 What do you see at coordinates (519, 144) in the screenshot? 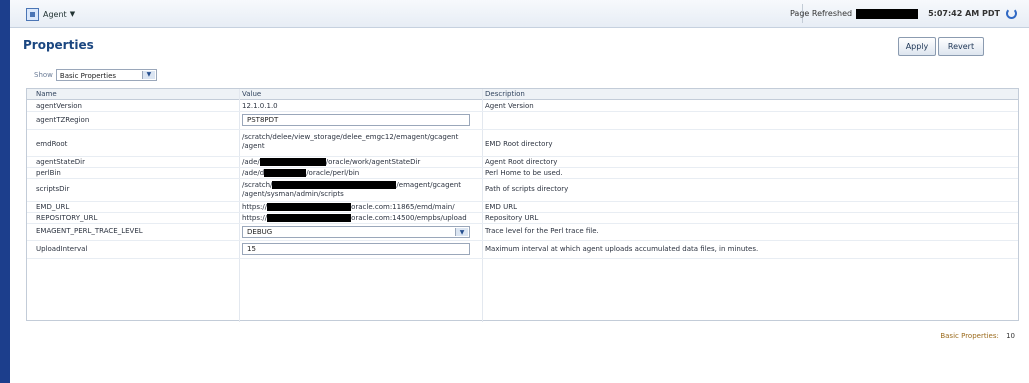
I see `row-description: EMD Root directory` at bounding box center [519, 144].